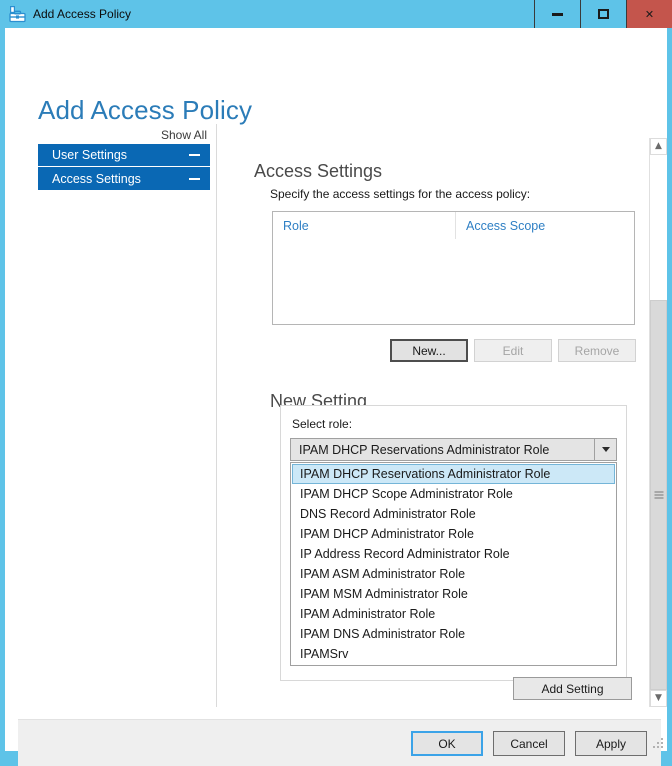 This screenshot has height=766, width=672. I want to click on page-title: Add Access Policy, so click(145, 110).